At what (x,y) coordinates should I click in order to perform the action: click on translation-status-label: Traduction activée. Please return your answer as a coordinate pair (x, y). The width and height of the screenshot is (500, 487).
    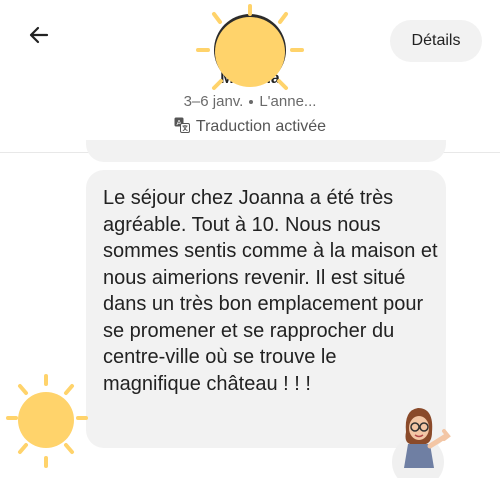
    Looking at the image, I should click on (261, 126).